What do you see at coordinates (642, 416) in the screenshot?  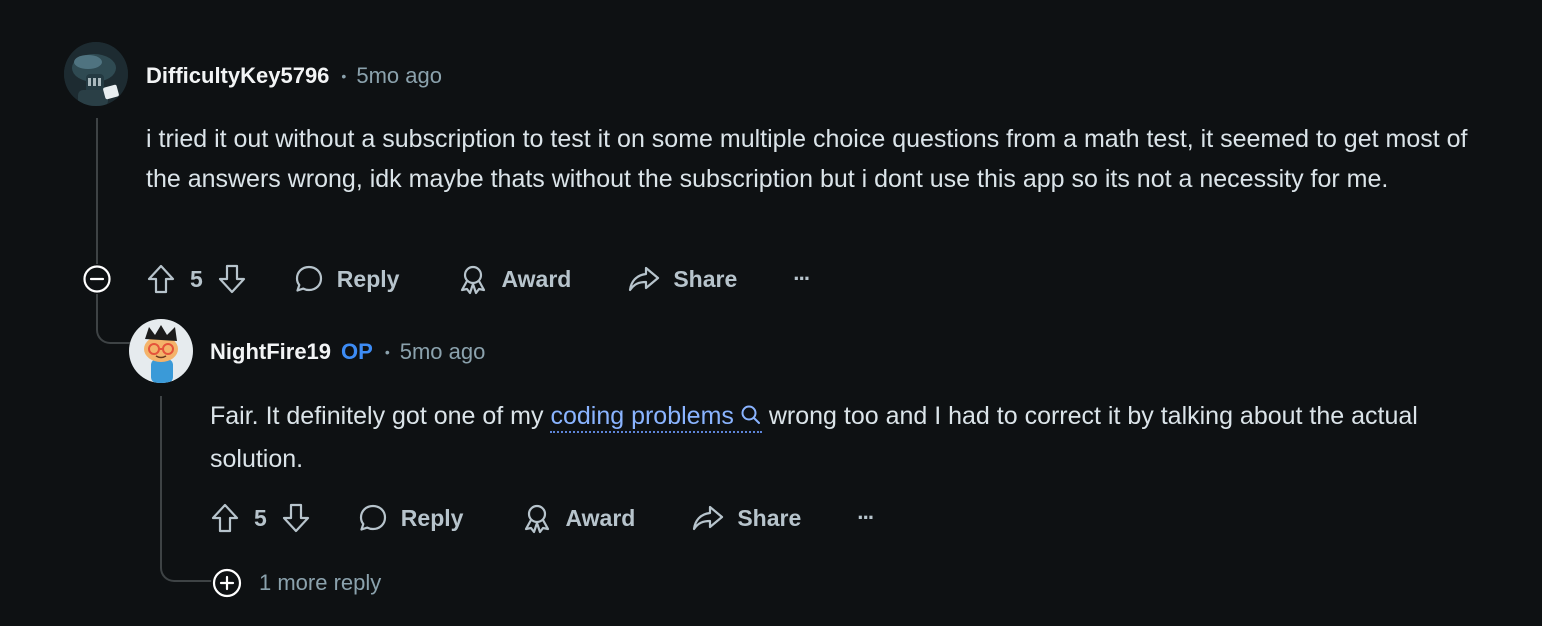 I see `search-link-label: coding problems` at bounding box center [642, 416].